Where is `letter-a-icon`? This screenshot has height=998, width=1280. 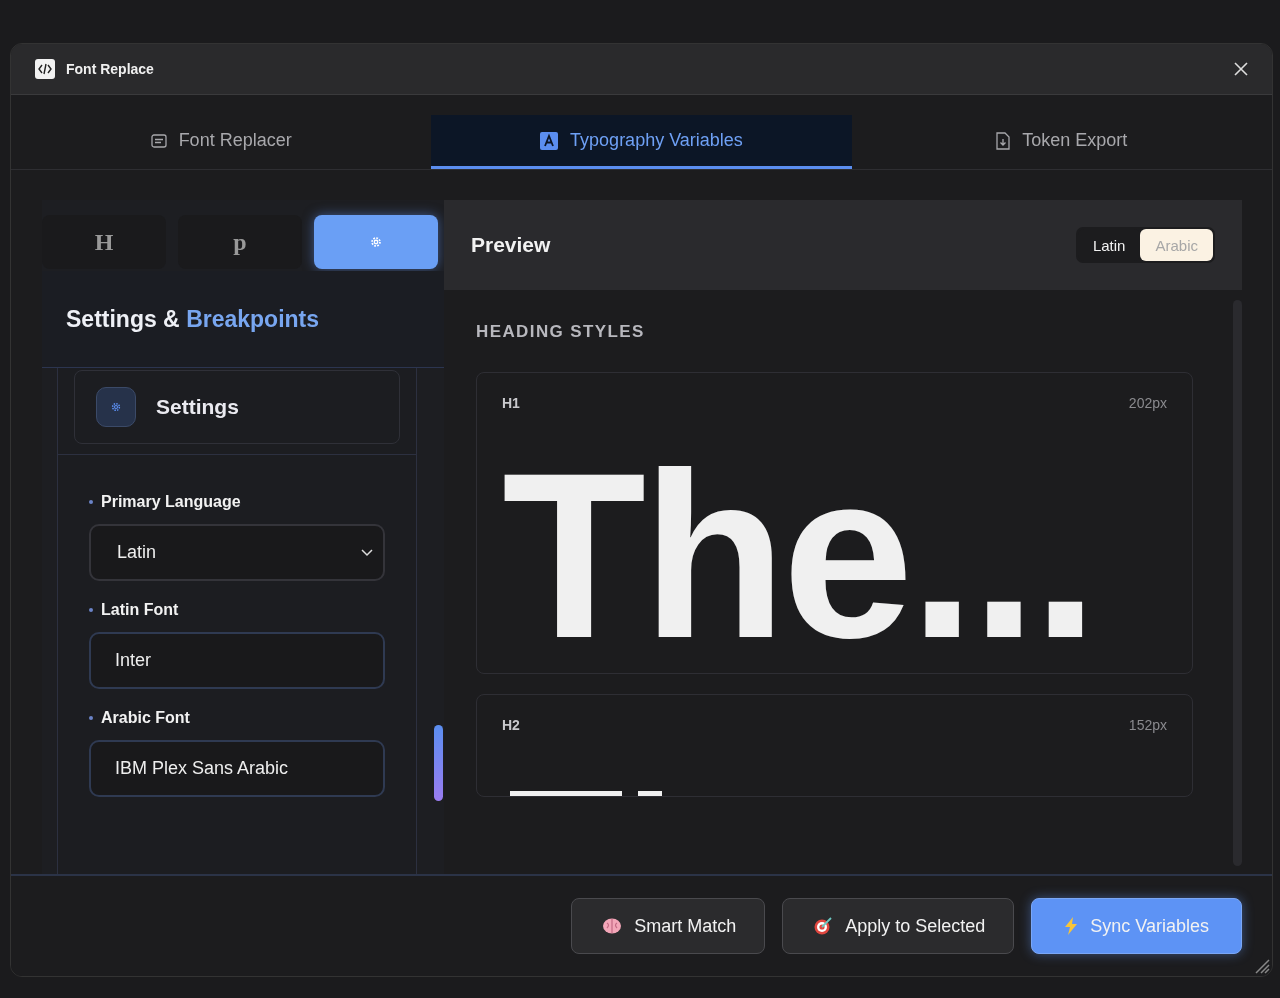 letter-a-icon is located at coordinates (549, 140).